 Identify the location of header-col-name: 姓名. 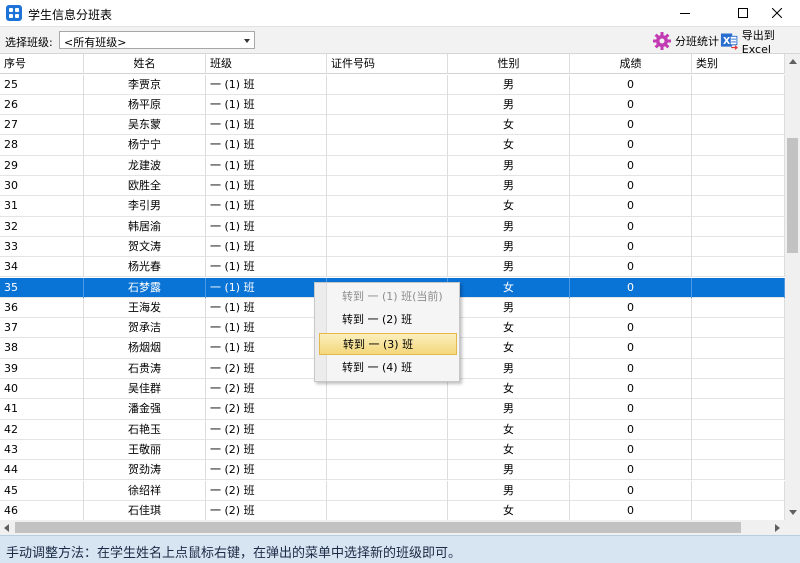
(145, 64).